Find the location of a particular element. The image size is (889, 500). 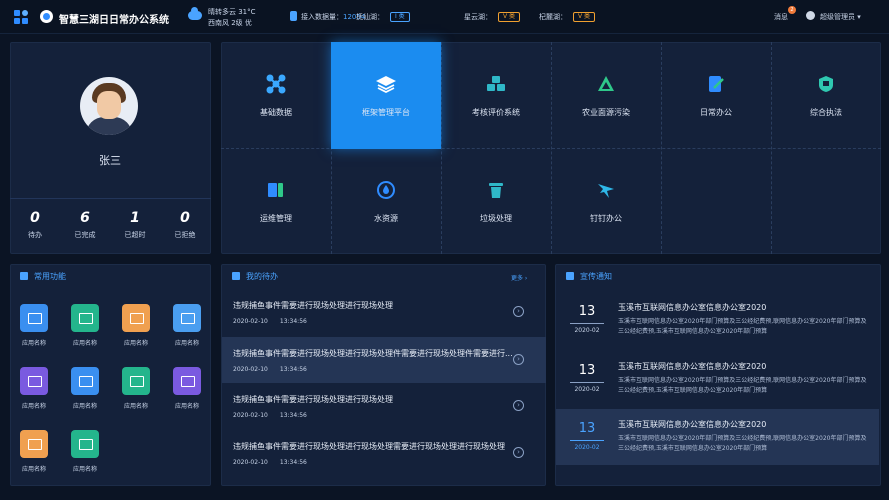

stat-rejected: 0 已拒绝 is located at coordinates (185, 225).